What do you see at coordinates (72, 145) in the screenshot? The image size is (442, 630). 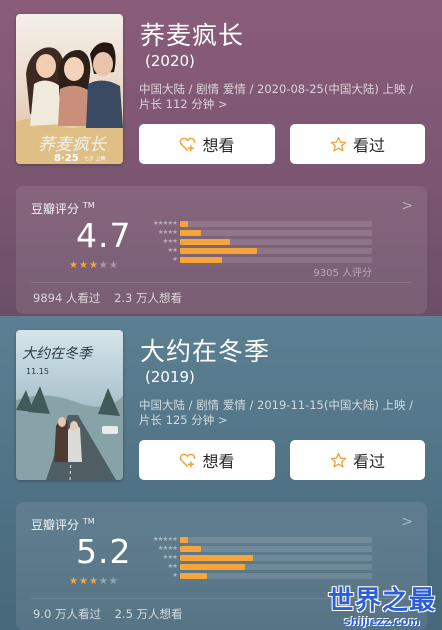 I see `poster-1-title-text: 荞麦疯长` at bounding box center [72, 145].